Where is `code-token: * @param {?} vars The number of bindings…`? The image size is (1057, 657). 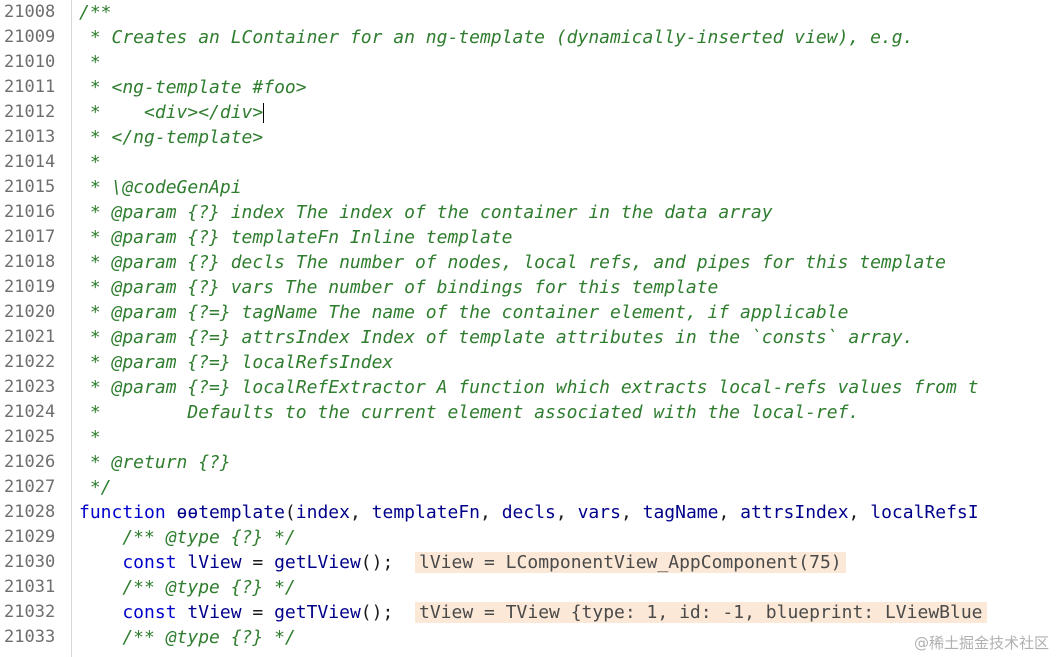 code-token: * @param {?} vars The number of bindings… is located at coordinates (399, 287).